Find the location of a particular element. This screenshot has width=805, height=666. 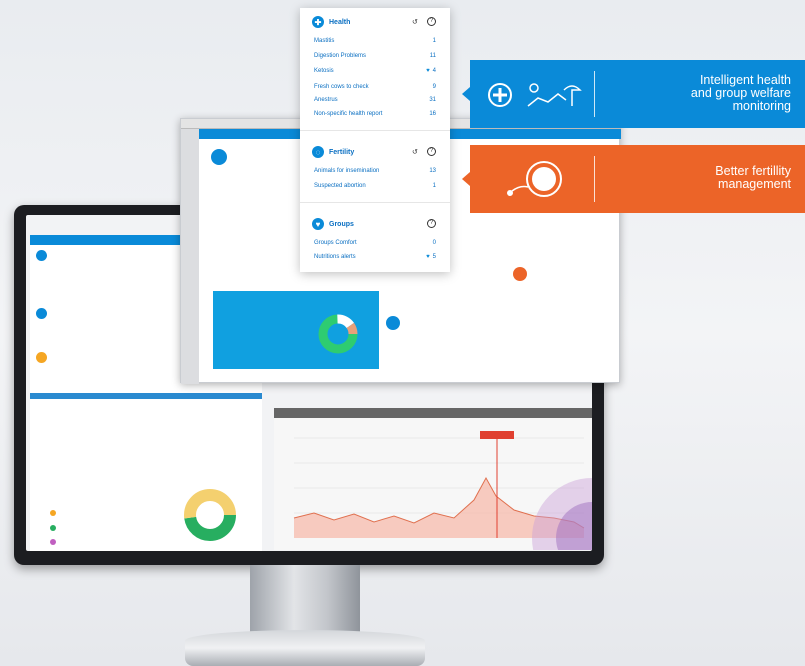

health-row-anestrus: Anestrus 31 is located at coordinates (375, 100).